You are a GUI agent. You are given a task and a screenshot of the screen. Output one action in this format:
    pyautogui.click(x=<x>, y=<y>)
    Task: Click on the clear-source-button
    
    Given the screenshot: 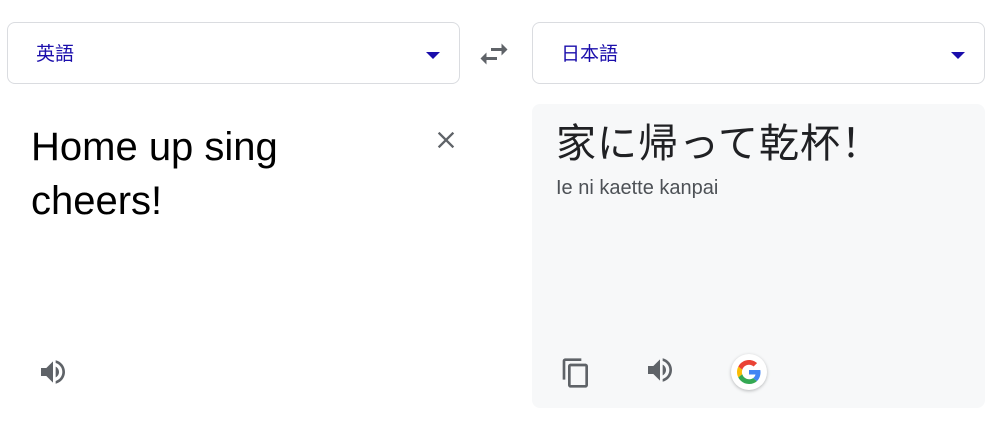 What is the action you would take?
    pyautogui.click(x=446, y=140)
    